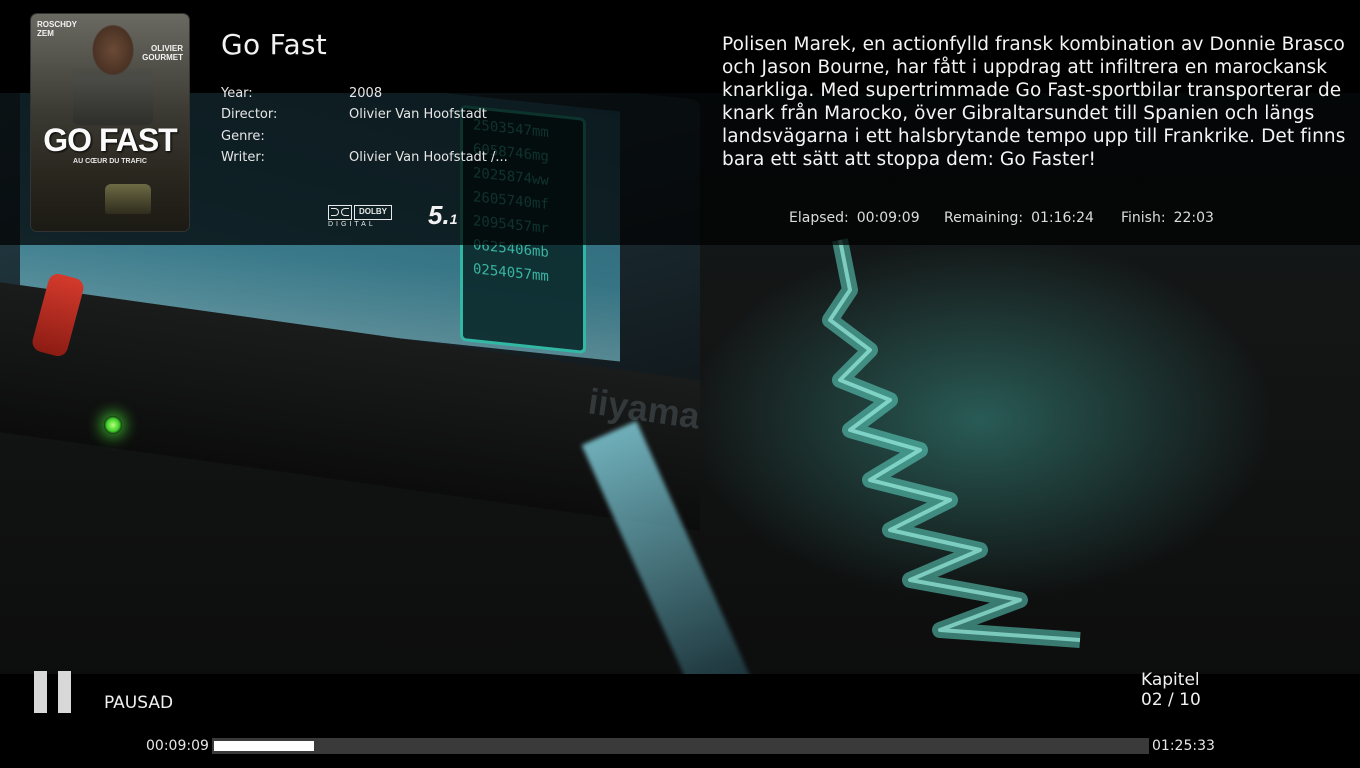  I want to click on elapsed-value: 00:09:09, so click(888, 218).